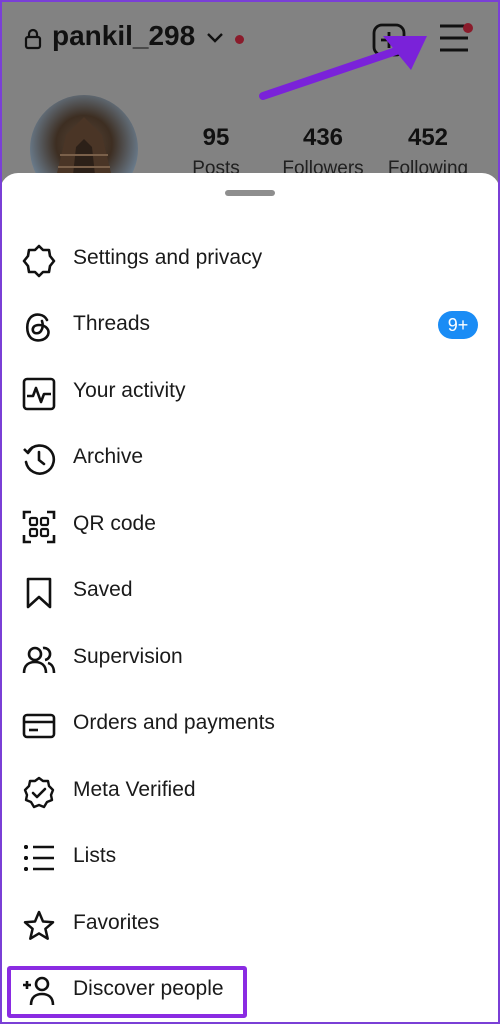 The height and width of the screenshot is (1033, 500). What do you see at coordinates (468, 28) in the screenshot?
I see `menu-notification-dot` at bounding box center [468, 28].